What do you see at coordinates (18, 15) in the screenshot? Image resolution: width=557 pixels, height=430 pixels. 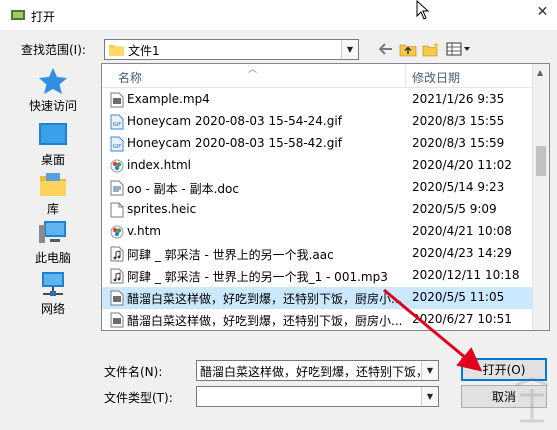 I see `app-icon` at bounding box center [18, 15].